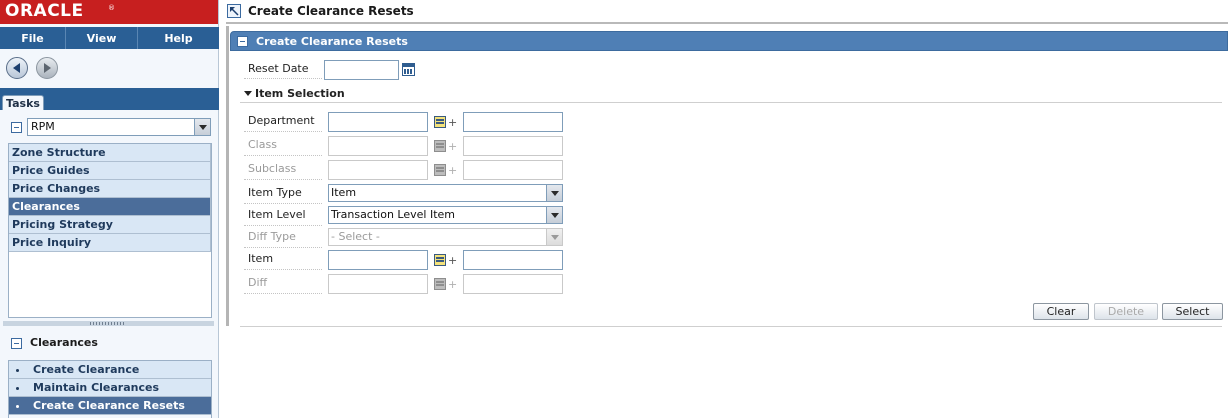 The height and width of the screenshot is (418, 1228). What do you see at coordinates (355, 236) in the screenshot?
I see `diff-type-value: - Select -` at bounding box center [355, 236].